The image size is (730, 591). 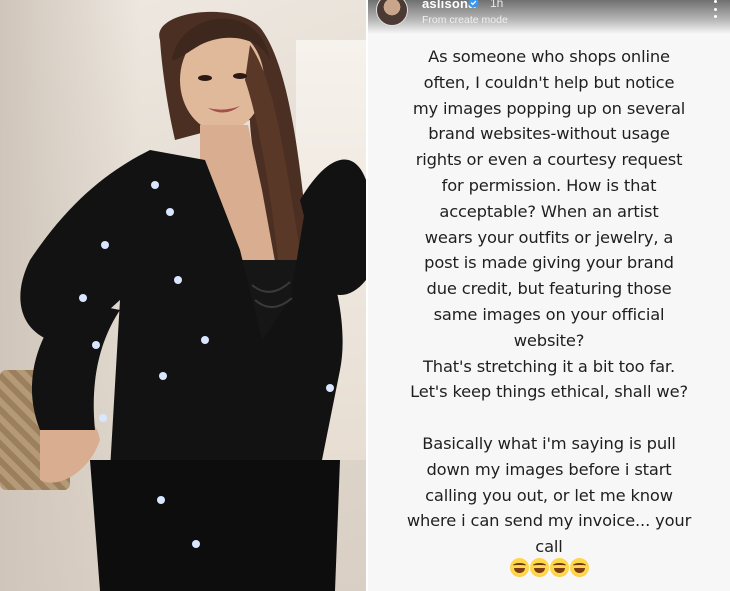 What do you see at coordinates (549, 469) in the screenshot?
I see `story-line: down my images before i start` at bounding box center [549, 469].